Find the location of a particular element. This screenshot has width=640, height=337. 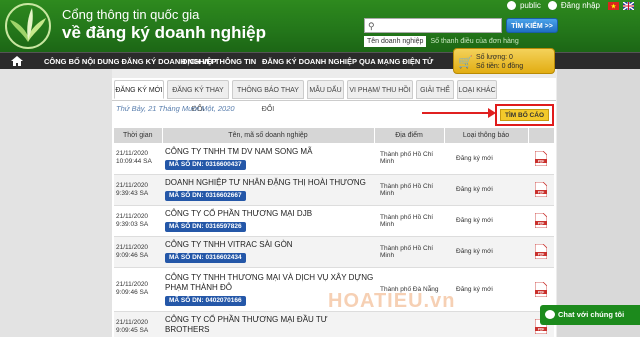

row-time: 21/11/2020 9:39:03 SA is located at coordinates (138, 221).